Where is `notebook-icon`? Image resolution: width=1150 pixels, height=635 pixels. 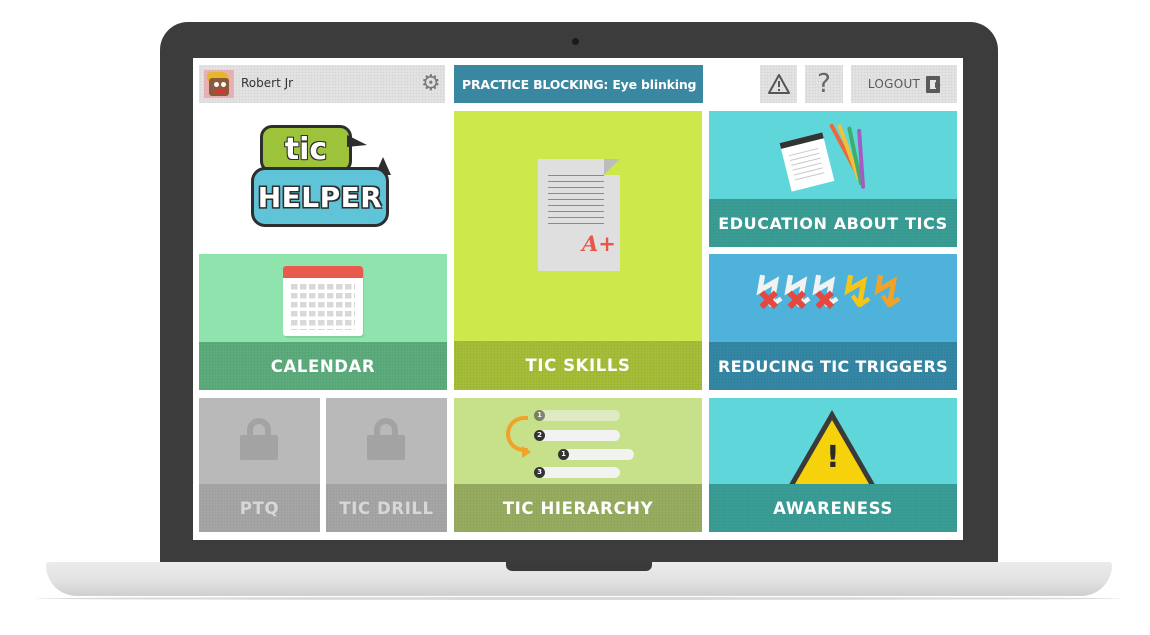
notebook-icon is located at coordinates (807, 162).